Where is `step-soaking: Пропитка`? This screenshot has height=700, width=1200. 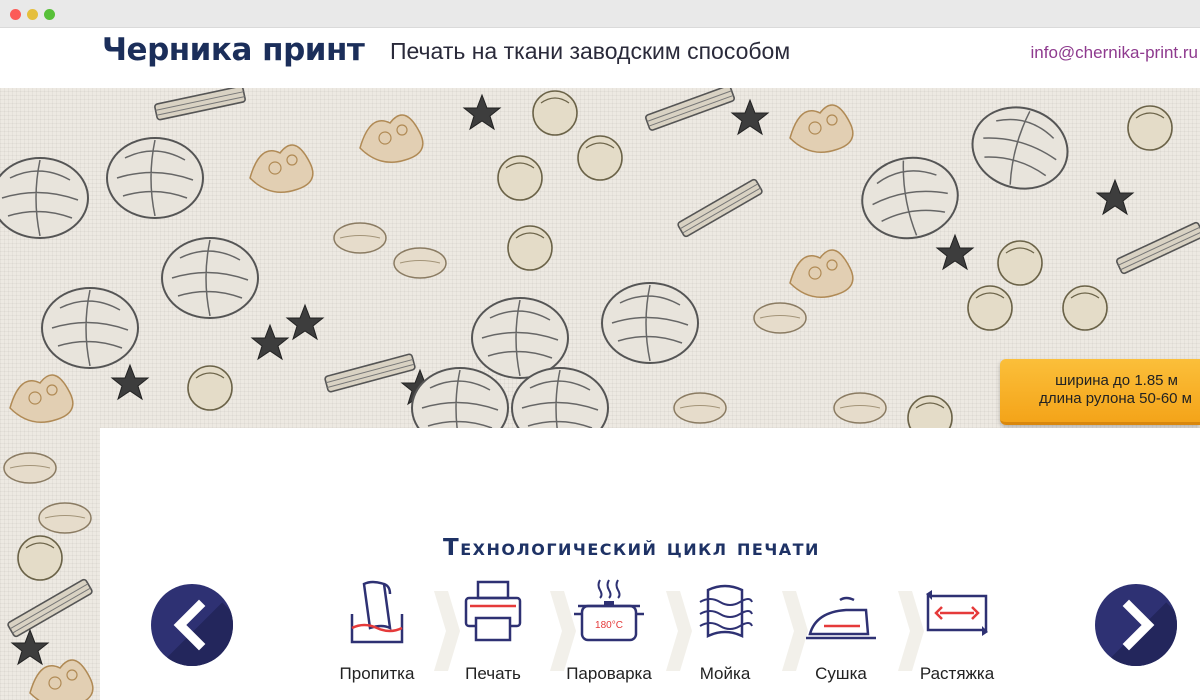 step-soaking: Пропитка is located at coordinates (377, 636).